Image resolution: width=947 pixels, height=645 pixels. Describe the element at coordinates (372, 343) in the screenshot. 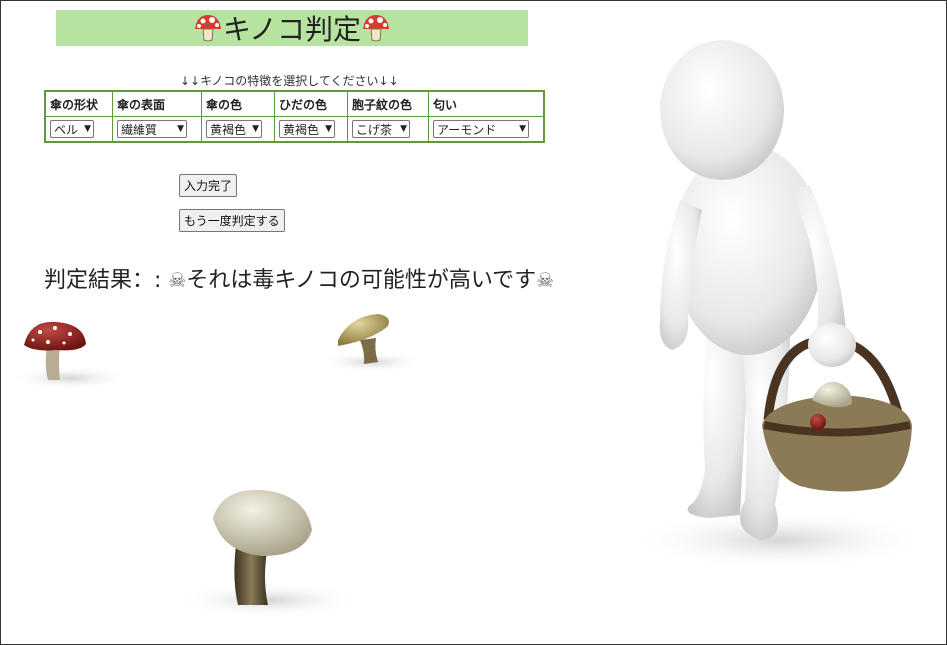

I see `tan-mushroom-image` at that location.